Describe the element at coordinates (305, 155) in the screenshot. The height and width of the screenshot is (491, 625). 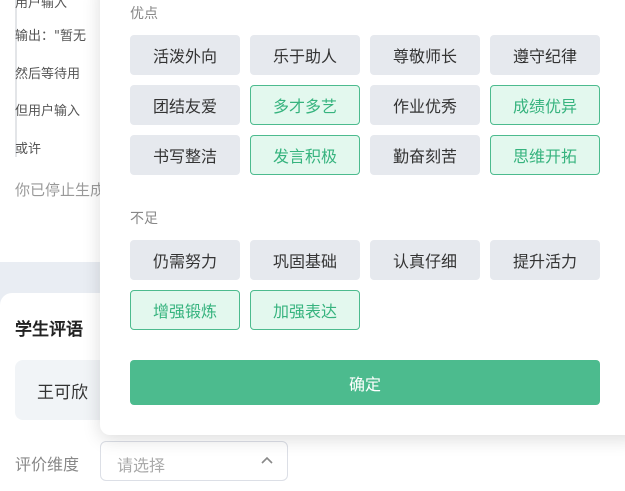
I see `tag-strength: 发言积极` at that location.